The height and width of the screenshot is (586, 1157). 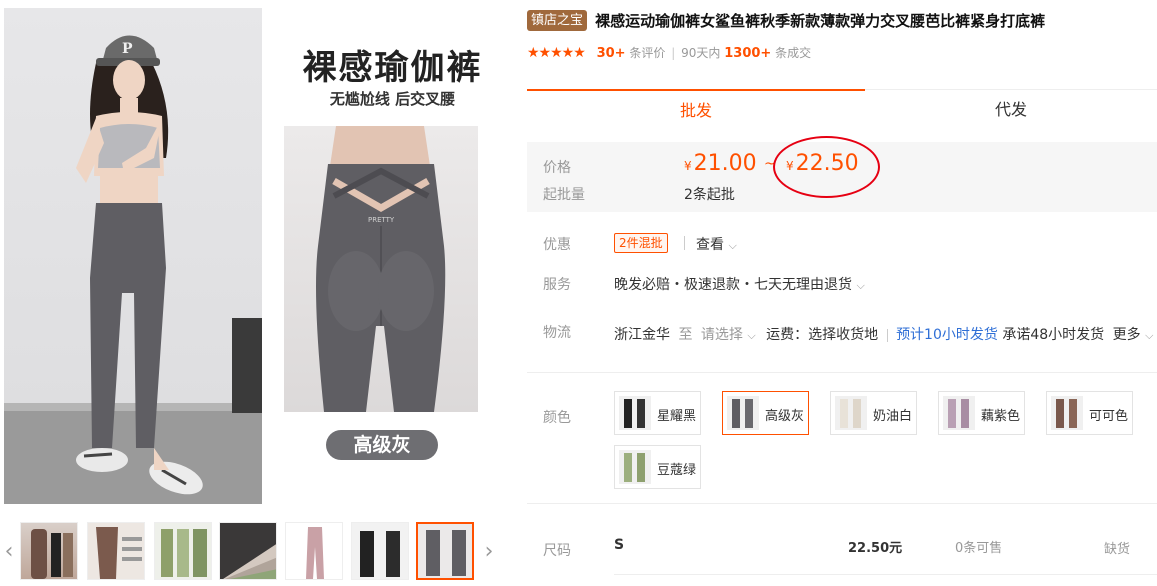 What do you see at coordinates (1117, 549) in the screenshot?
I see `size-status: 缺货` at bounding box center [1117, 549].